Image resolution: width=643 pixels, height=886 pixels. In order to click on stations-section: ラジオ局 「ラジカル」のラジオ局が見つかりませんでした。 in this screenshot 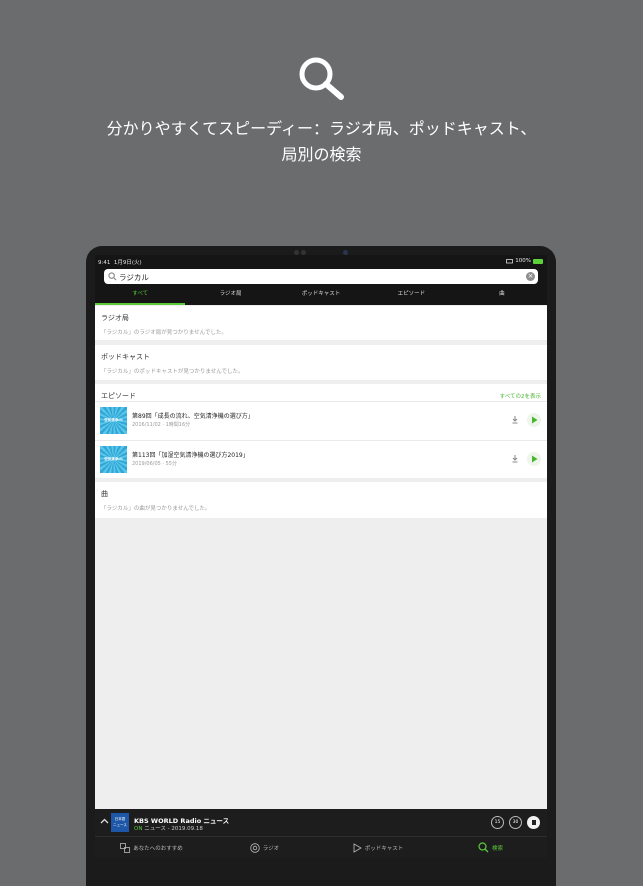, I will do `click(321, 323)`.